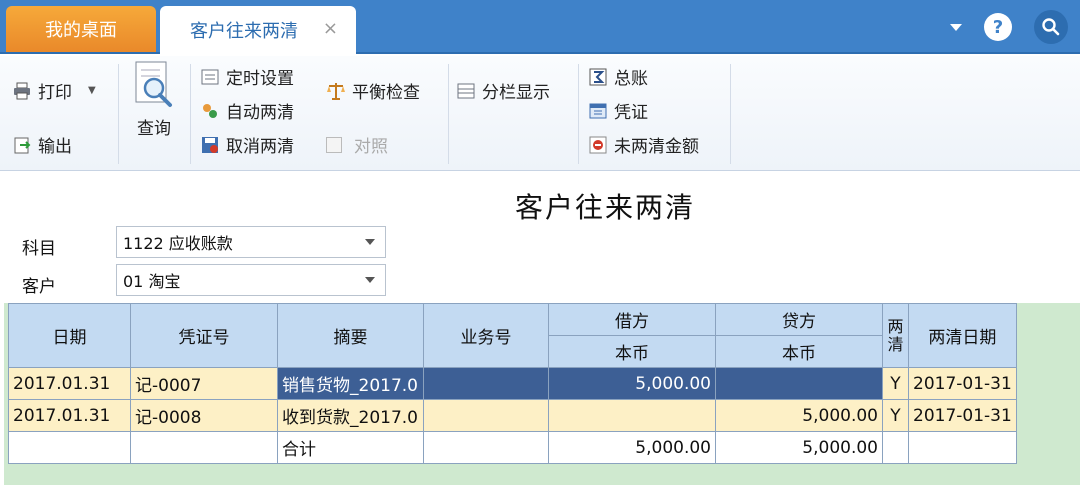  Describe the element at coordinates (799, 383) in the screenshot. I see `cell-credit` at that location.